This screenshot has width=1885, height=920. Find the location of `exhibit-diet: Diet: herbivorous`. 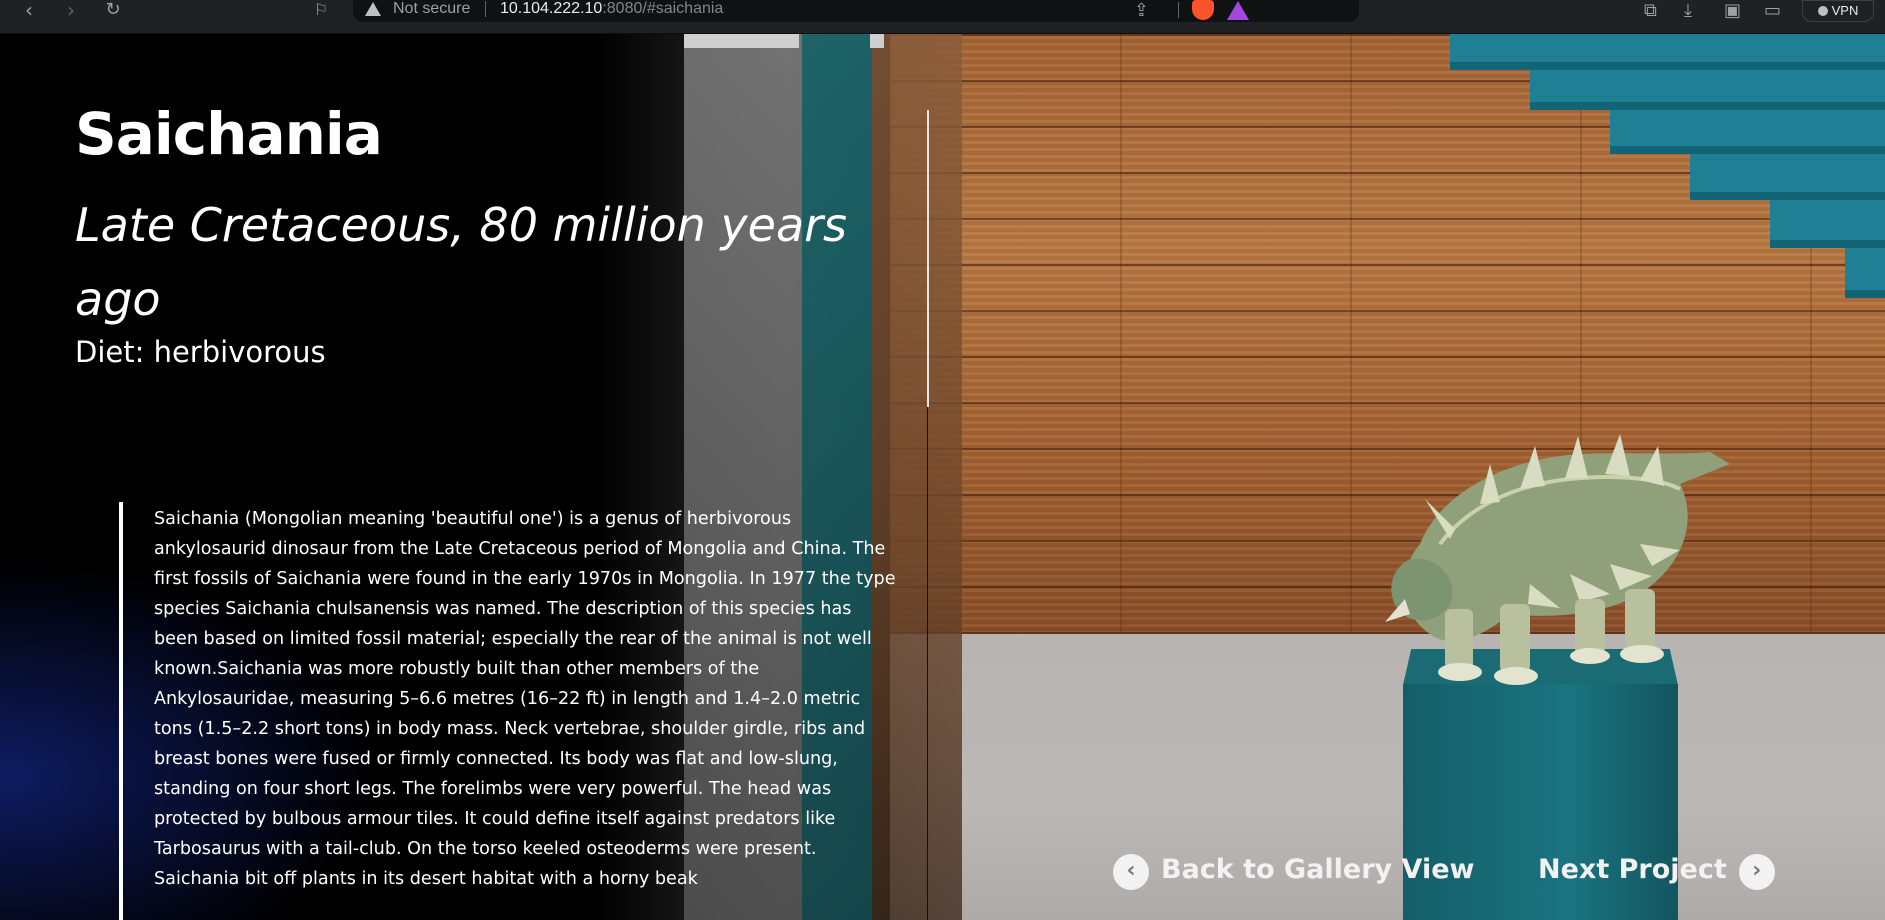

exhibit-diet: Diet: herbivorous is located at coordinates (200, 352).